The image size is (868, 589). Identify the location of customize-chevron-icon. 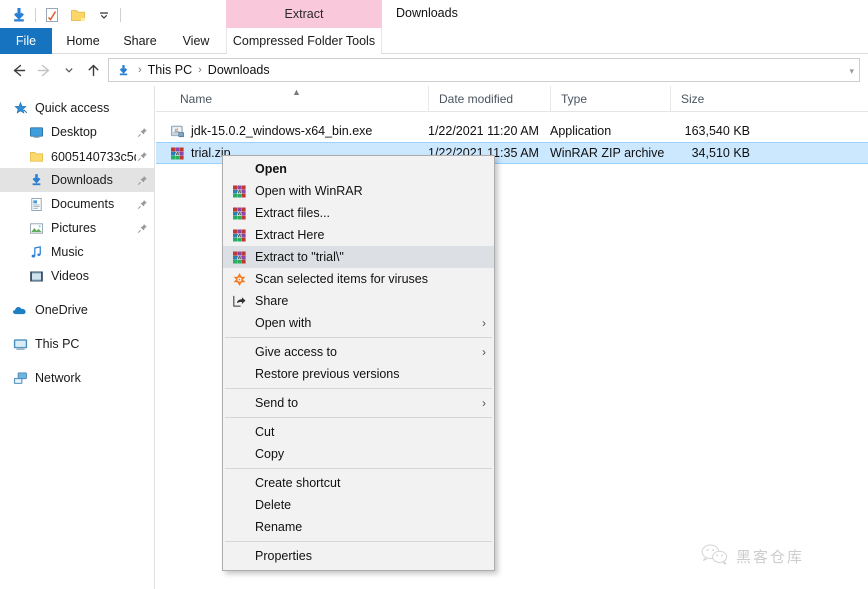
(104, 15).